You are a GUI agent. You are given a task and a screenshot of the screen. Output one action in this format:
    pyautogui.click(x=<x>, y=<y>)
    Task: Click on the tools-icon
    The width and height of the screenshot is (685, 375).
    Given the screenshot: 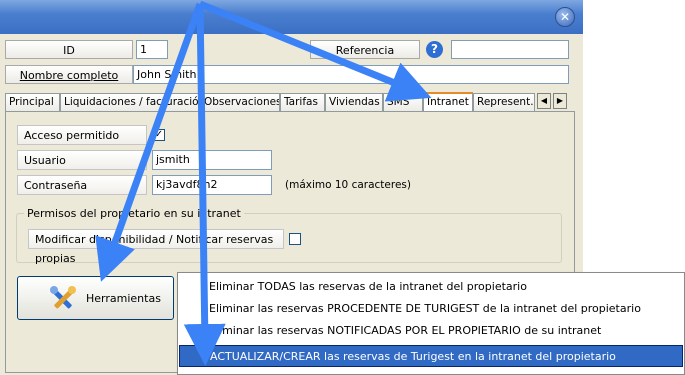 What is the action you would take?
    pyautogui.click(x=63, y=297)
    